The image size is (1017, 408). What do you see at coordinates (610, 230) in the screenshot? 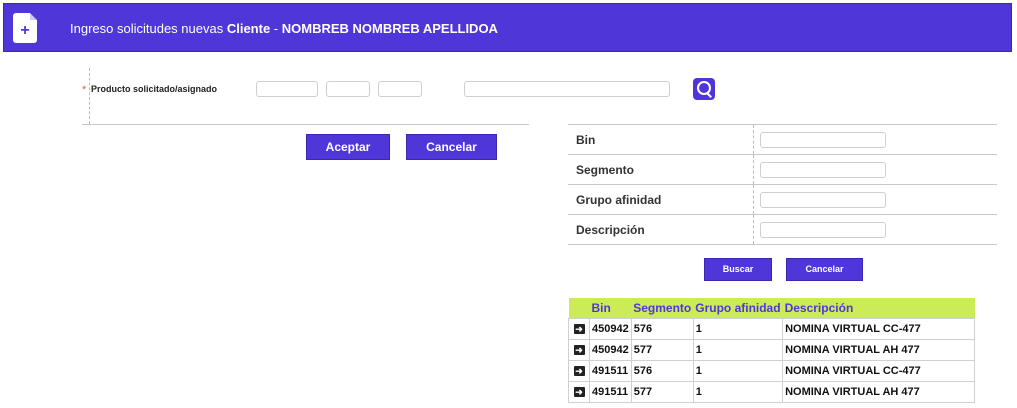
I see `description-label: Descripción` at bounding box center [610, 230].